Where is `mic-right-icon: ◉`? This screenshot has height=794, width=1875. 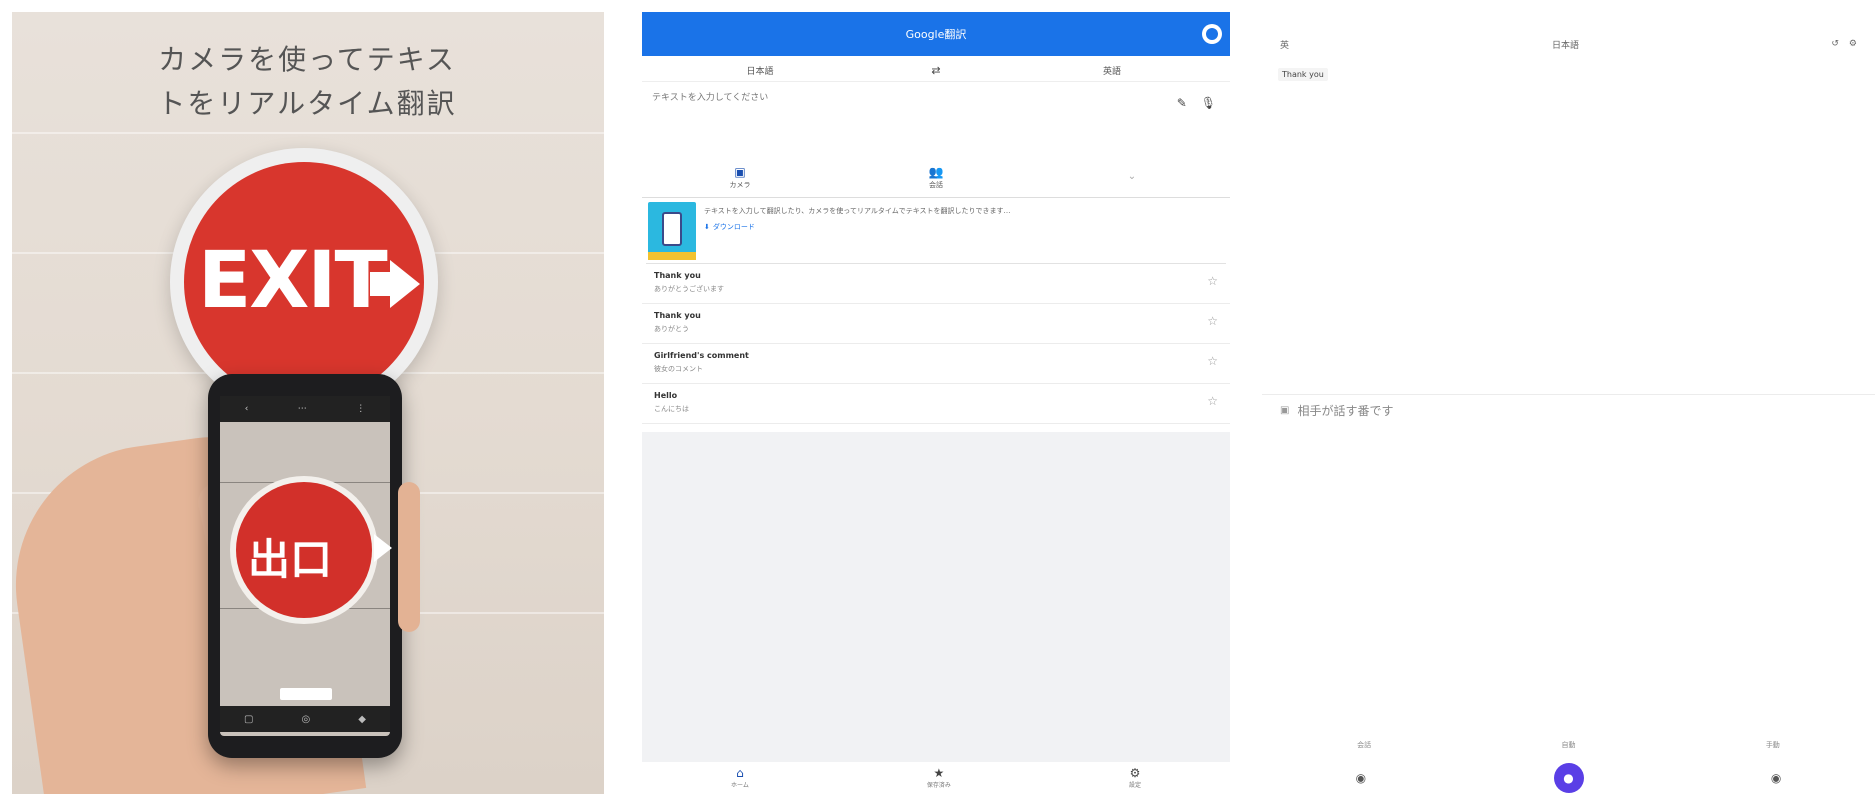
mic-right-icon: ◉ is located at coordinates (1776, 778).